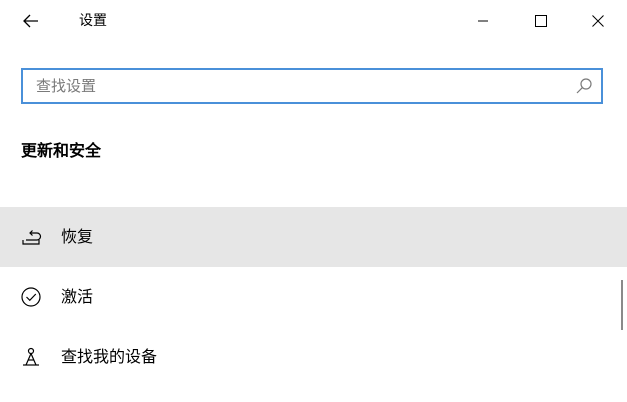 The width and height of the screenshot is (627, 402). Describe the element at coordinates (31, 297) in the screenshot. I see `activation-icon` at that location.